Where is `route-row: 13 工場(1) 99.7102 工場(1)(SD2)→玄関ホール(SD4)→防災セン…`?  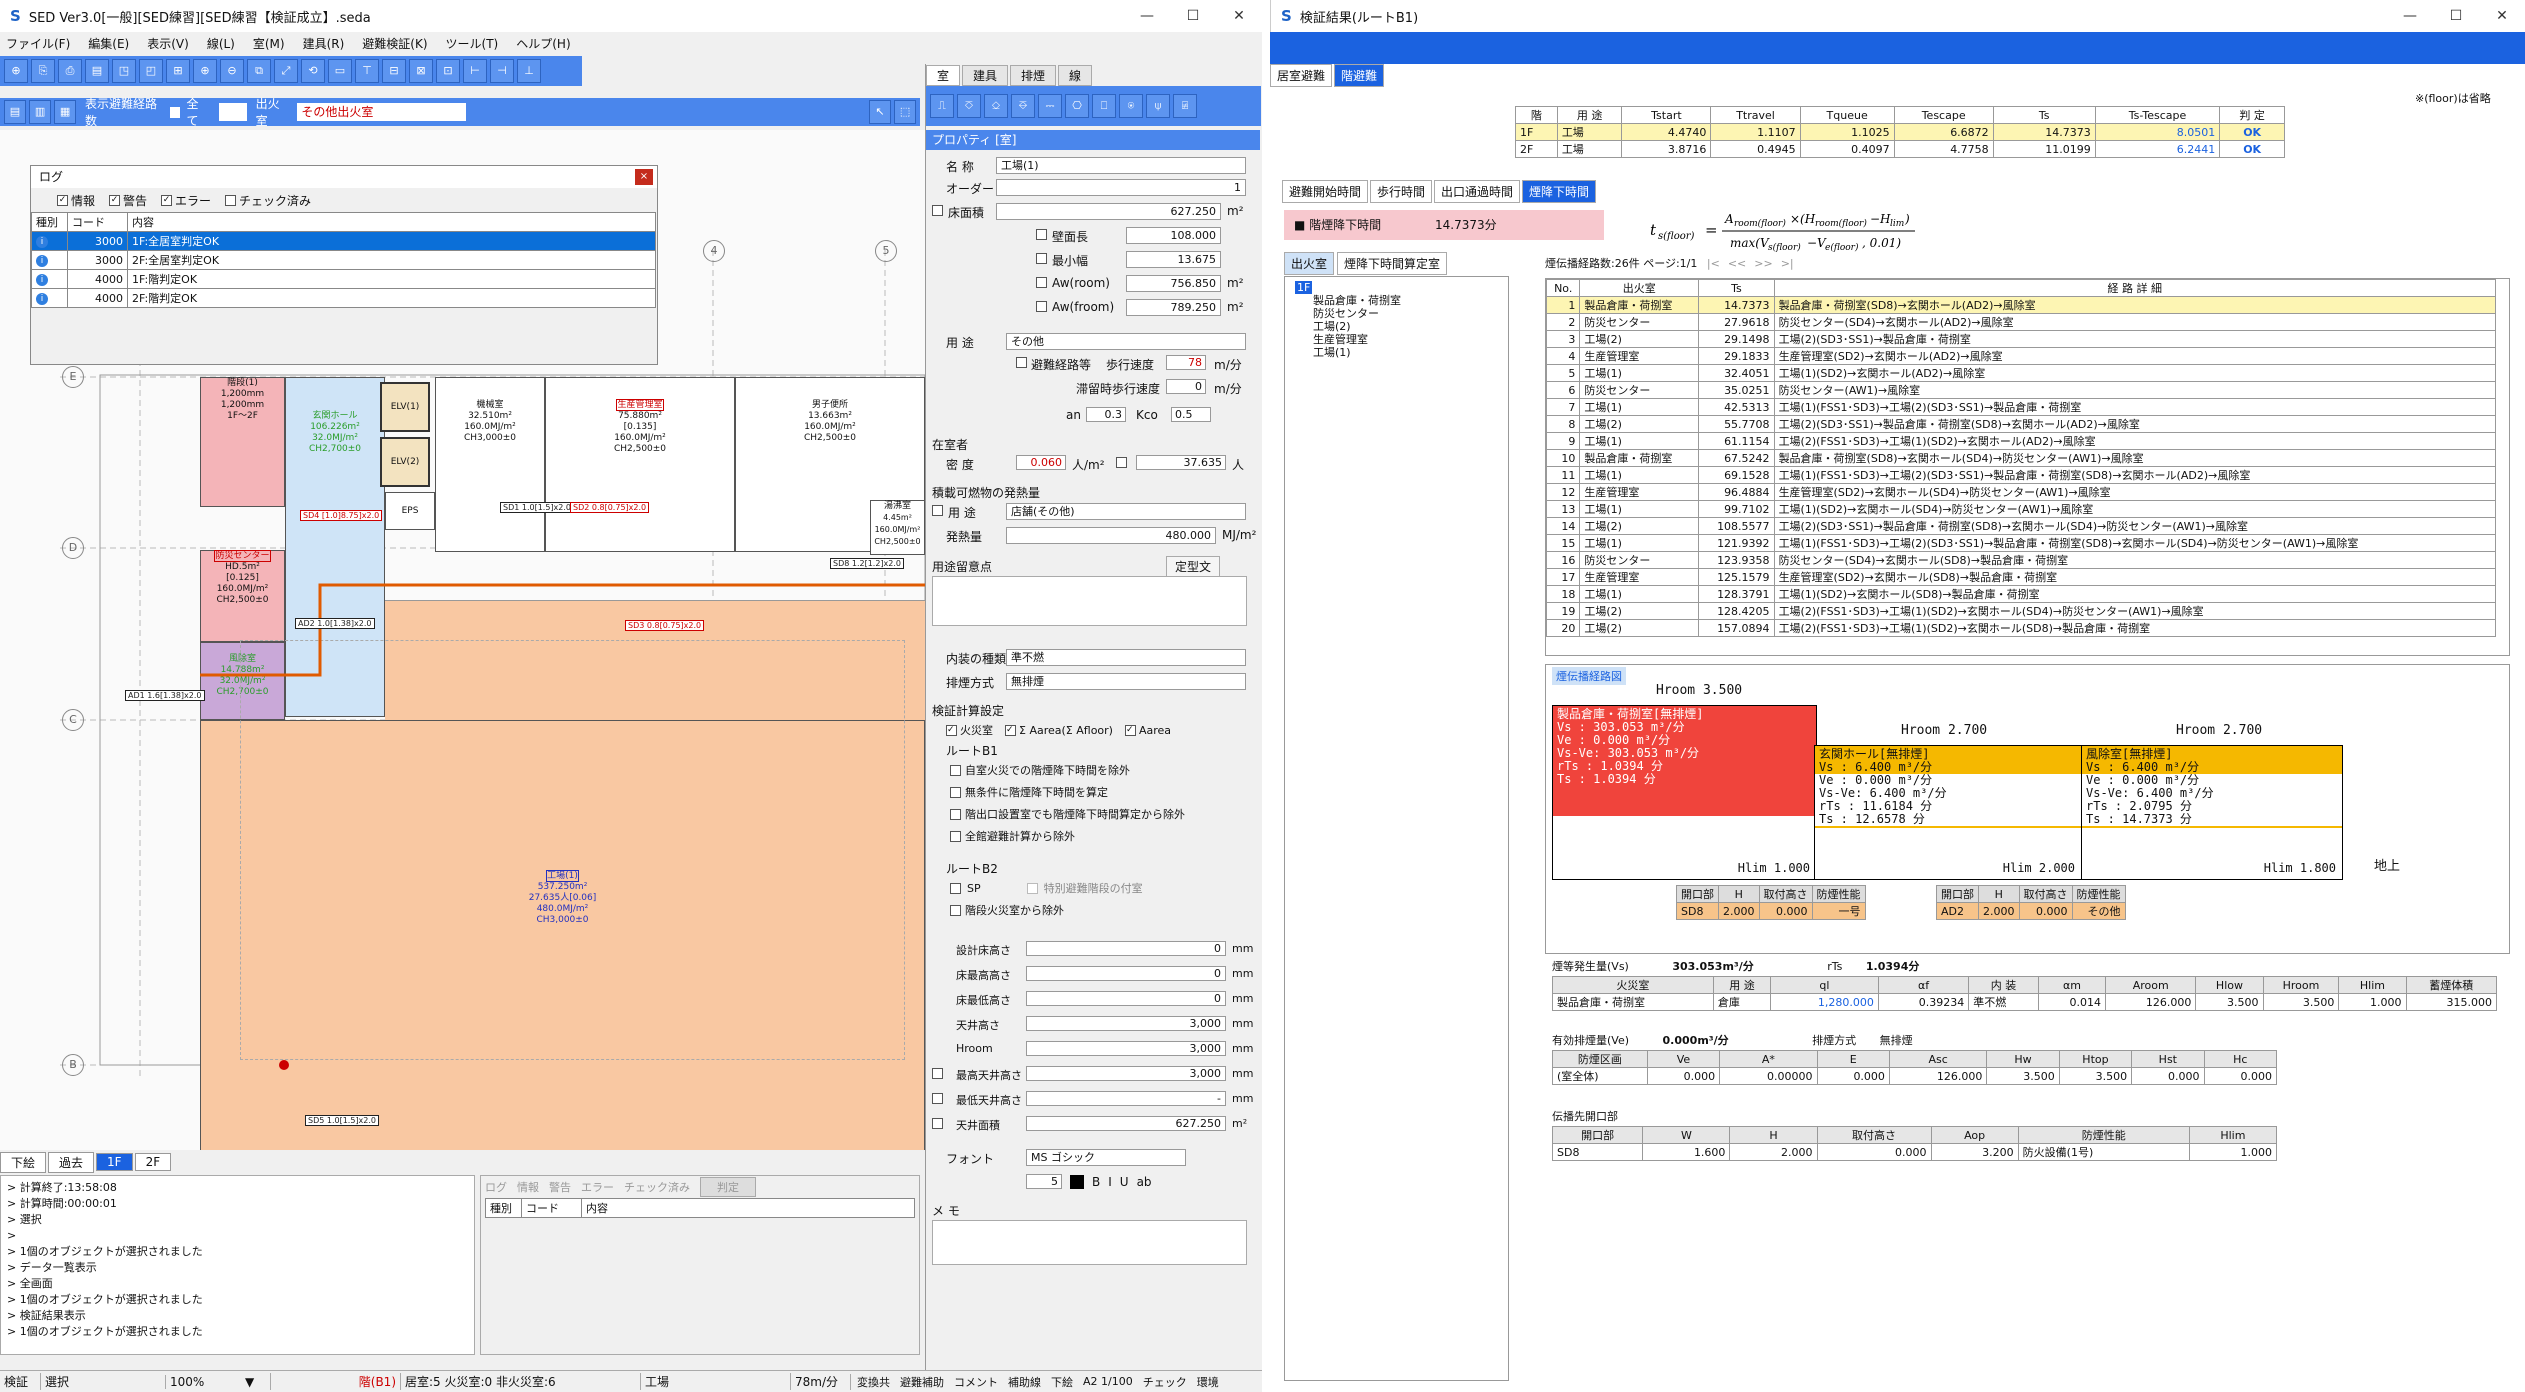 route-row: 13 工場(1) 99.7102 工場(1)(SD2)→玄関ホール(SD4)→防災セン… is located at coordinates (2021, 509).